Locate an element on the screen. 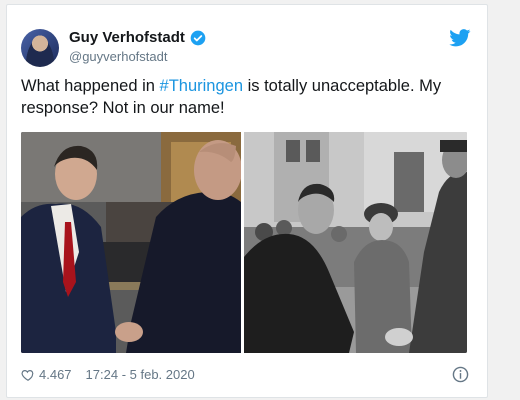 The image size is (520, 400). heart-icon is located at coordinates (28, 375).